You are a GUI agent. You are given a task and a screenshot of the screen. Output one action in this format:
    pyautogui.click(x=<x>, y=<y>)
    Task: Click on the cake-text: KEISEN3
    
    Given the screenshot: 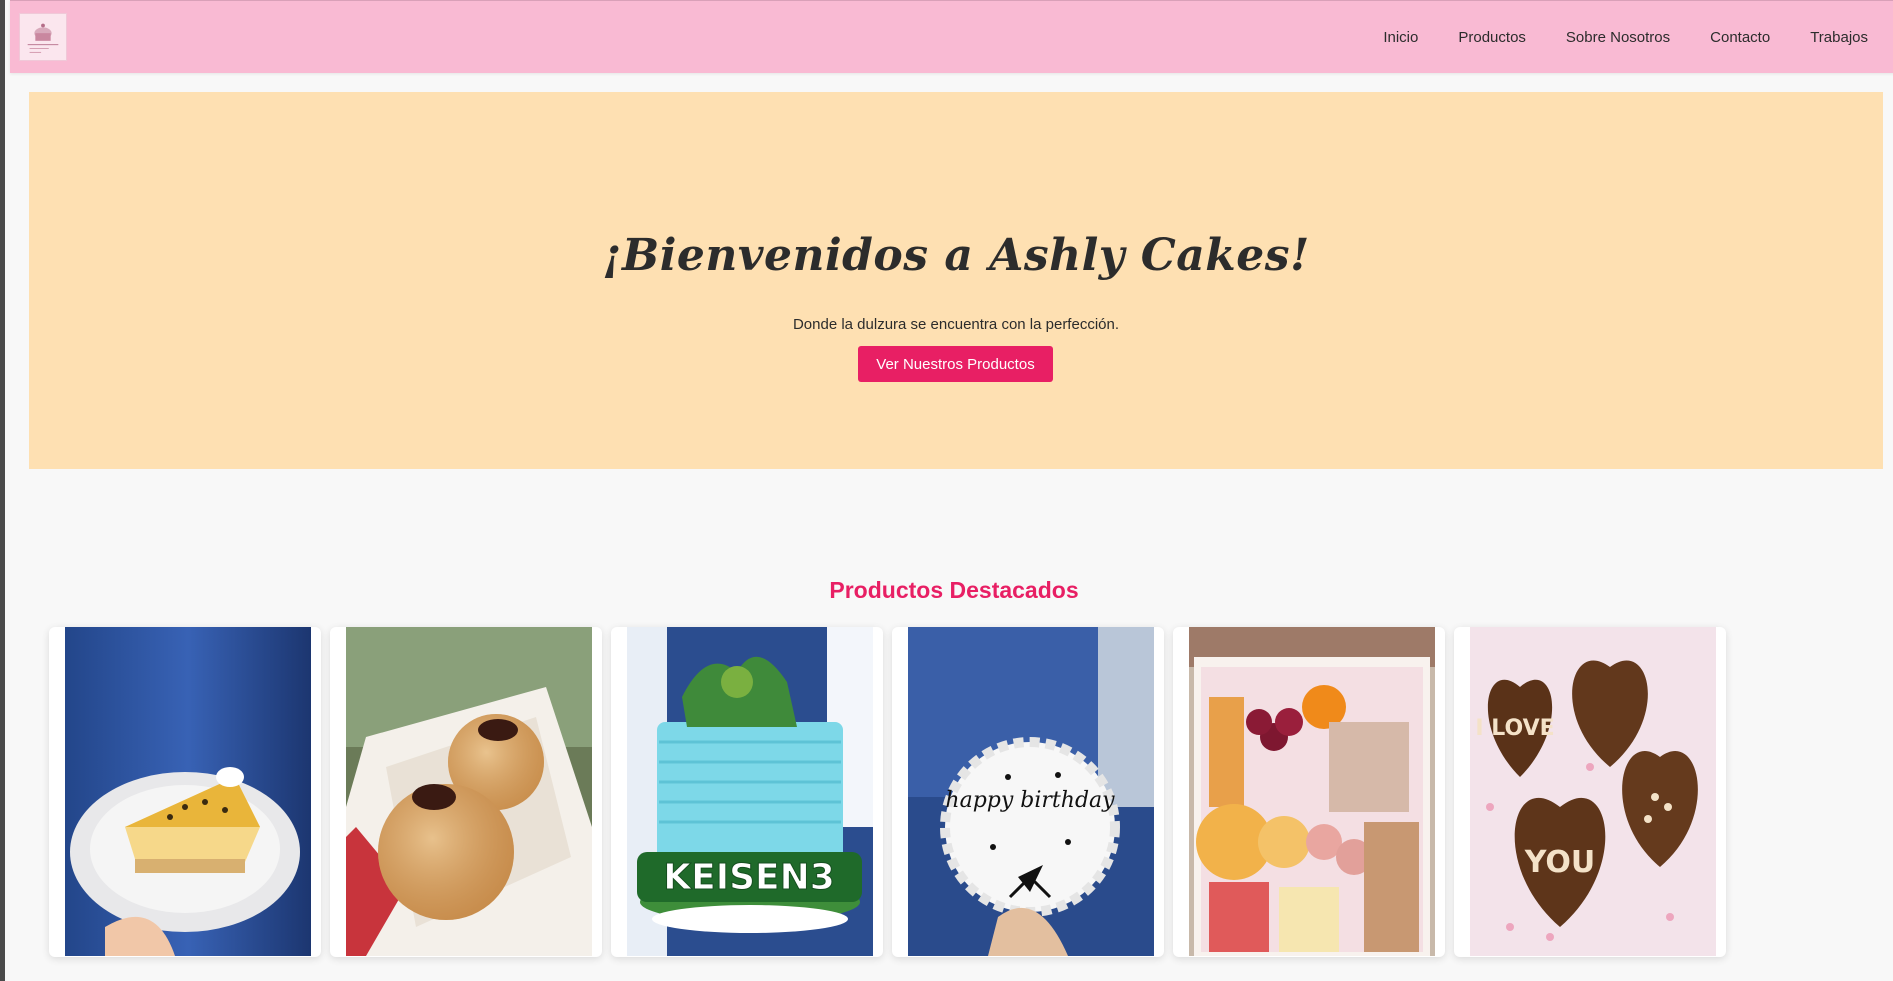 What is the action you would take?
    pyautogui.click(x=749, y=877)
    